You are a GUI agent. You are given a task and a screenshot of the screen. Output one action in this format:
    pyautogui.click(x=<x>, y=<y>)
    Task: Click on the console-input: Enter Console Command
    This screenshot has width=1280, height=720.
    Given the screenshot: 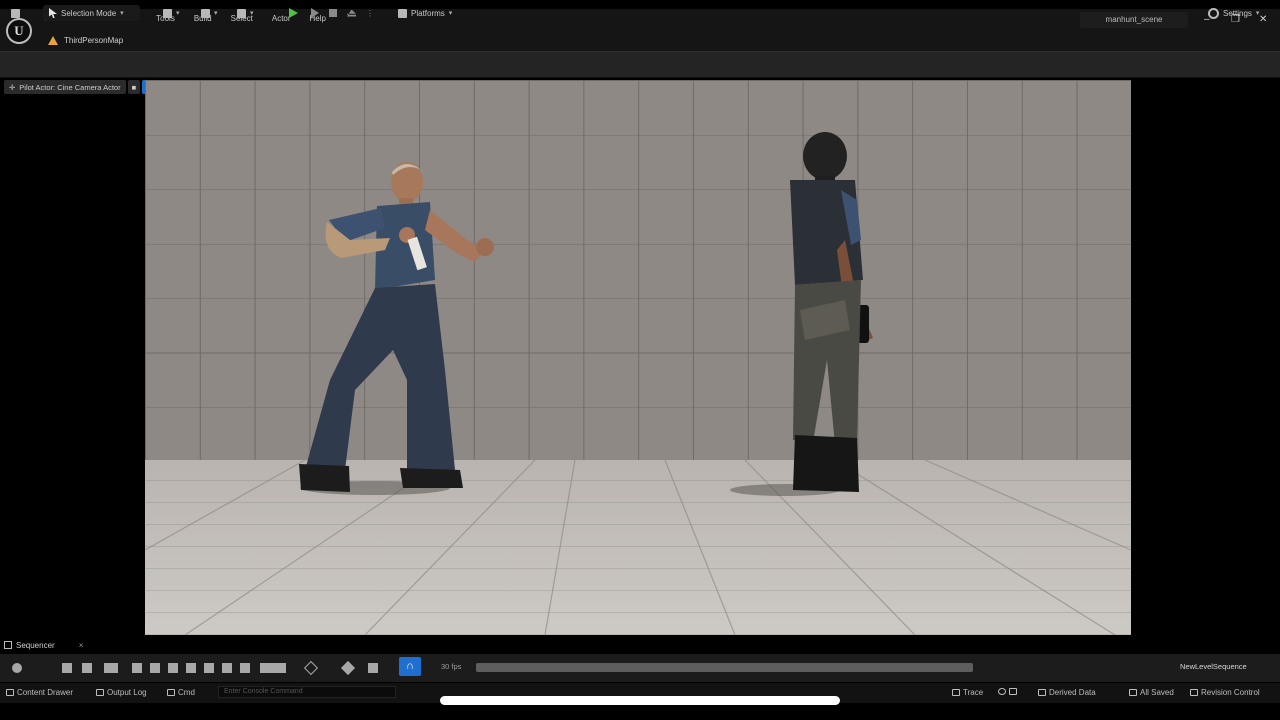 What is the action you would take?
    pyautogui.click(x=307, y=692)
    